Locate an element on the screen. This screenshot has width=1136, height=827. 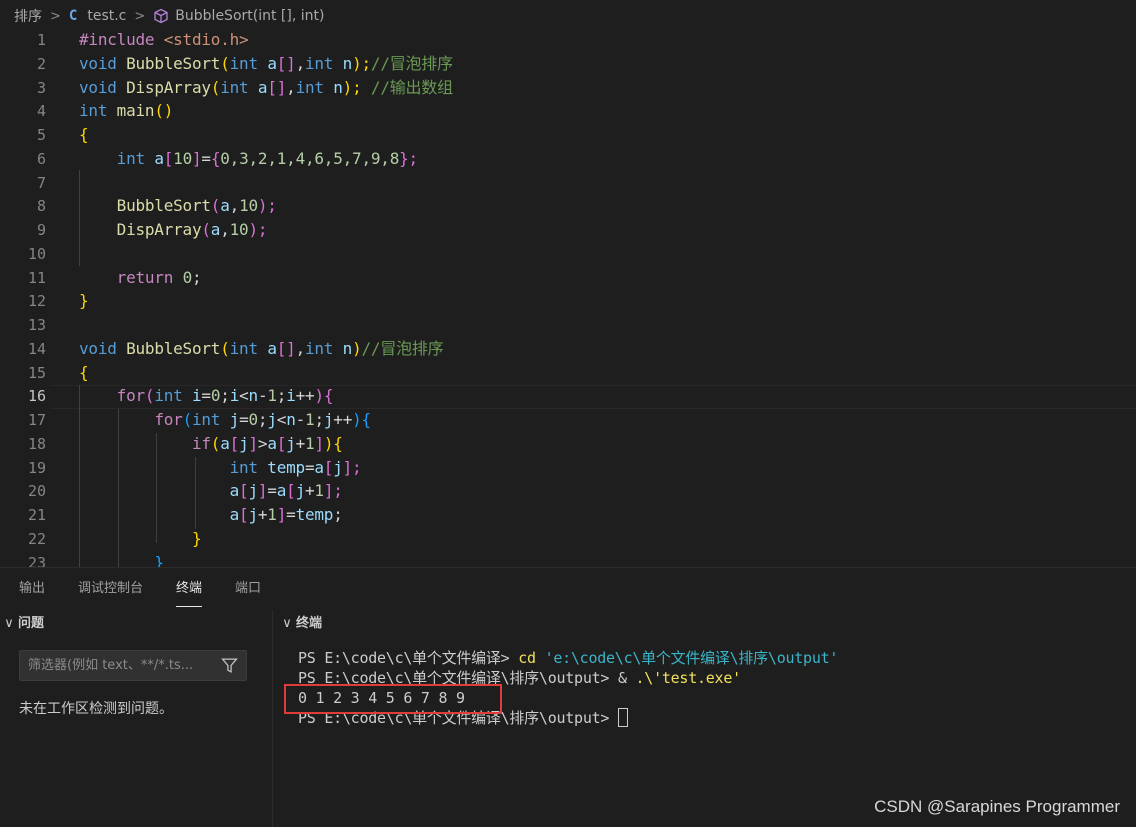
watermark: CSDN @Sarapines Programmer is located at coordinates (997, 806).